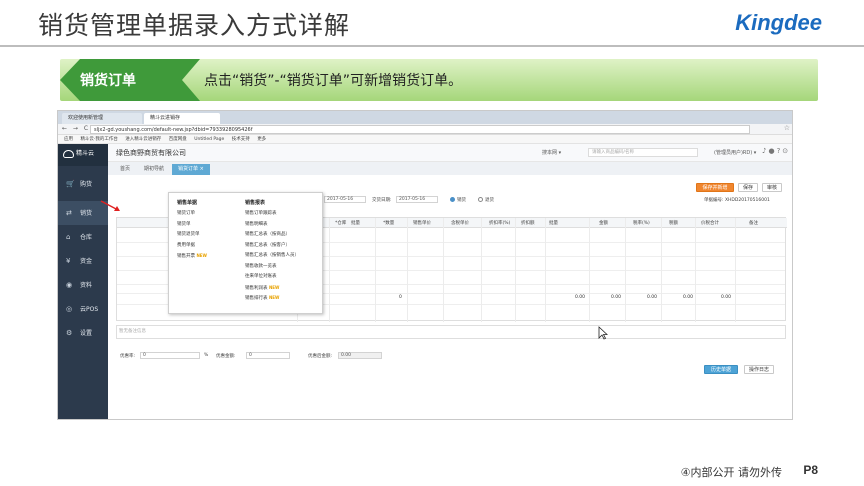  Describe the element at coordinates (268, 355) in the screenshot. I see `discount-amount-input: 0` at that location.